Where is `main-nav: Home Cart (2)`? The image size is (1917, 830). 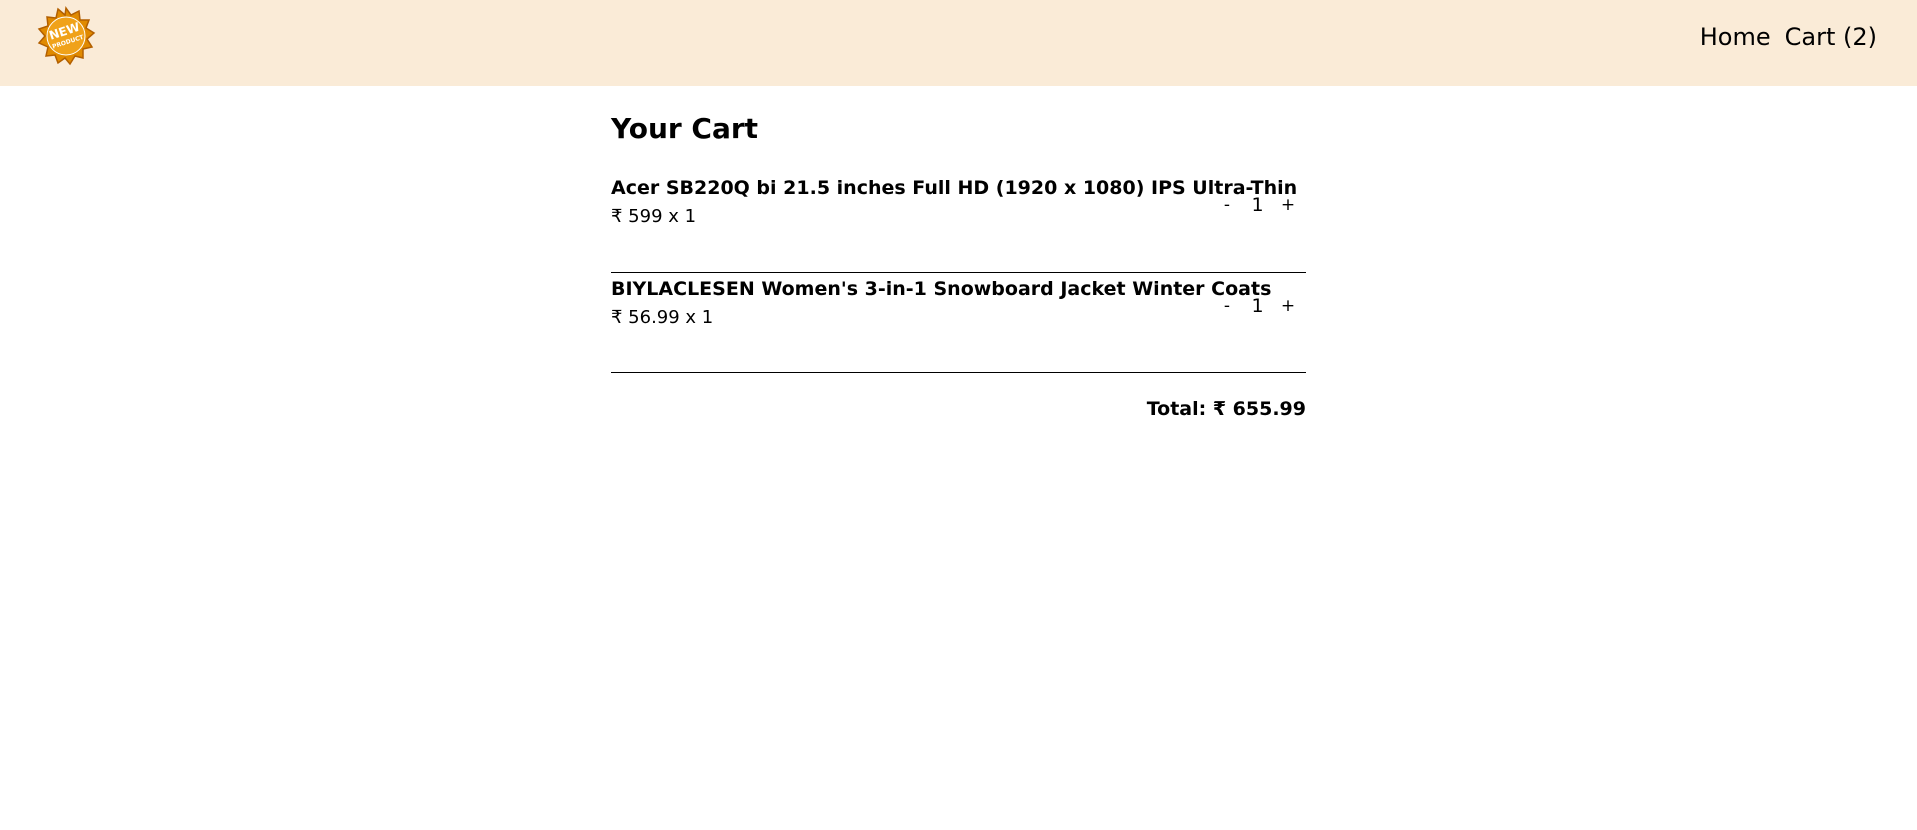 main-nav: Home Cart (2) is located at coordinates (1788, 37).